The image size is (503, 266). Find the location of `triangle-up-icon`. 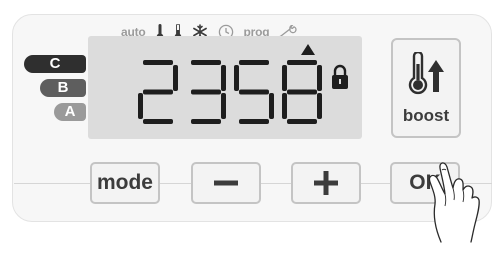

triangle-up-icon is located at coordinates (308, 49).